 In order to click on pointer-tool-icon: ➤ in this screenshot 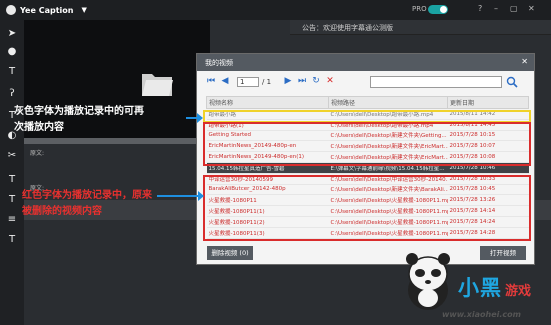, I will do `click(12, 34)`.